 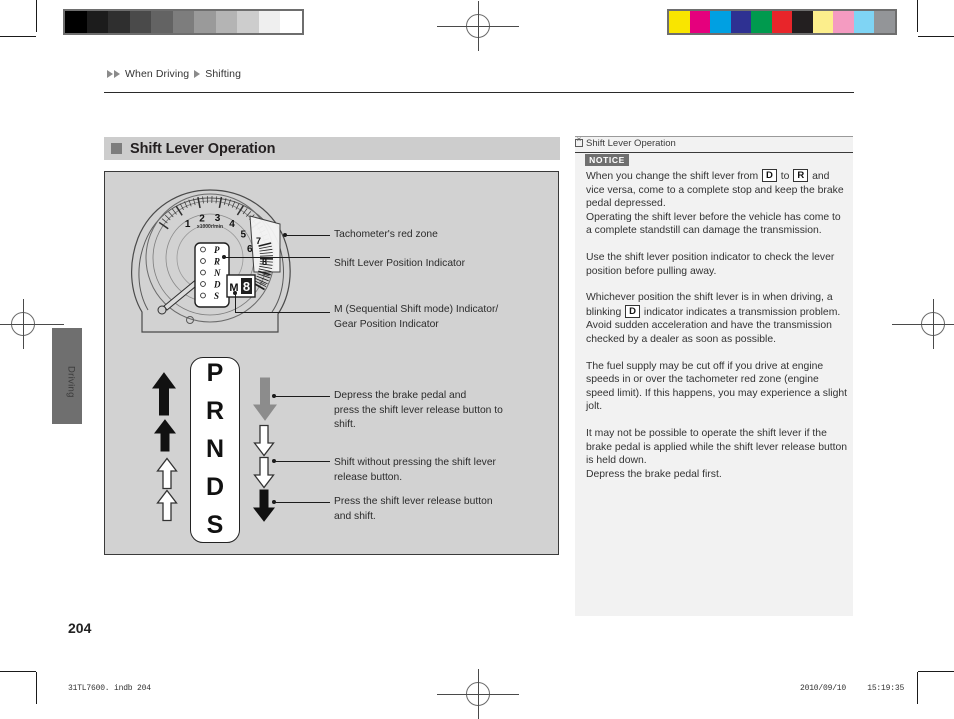 What do you see at coordinates (933, 324) in the screenshot?
I see `registration-mark-right` at bounding box center [933, 324].